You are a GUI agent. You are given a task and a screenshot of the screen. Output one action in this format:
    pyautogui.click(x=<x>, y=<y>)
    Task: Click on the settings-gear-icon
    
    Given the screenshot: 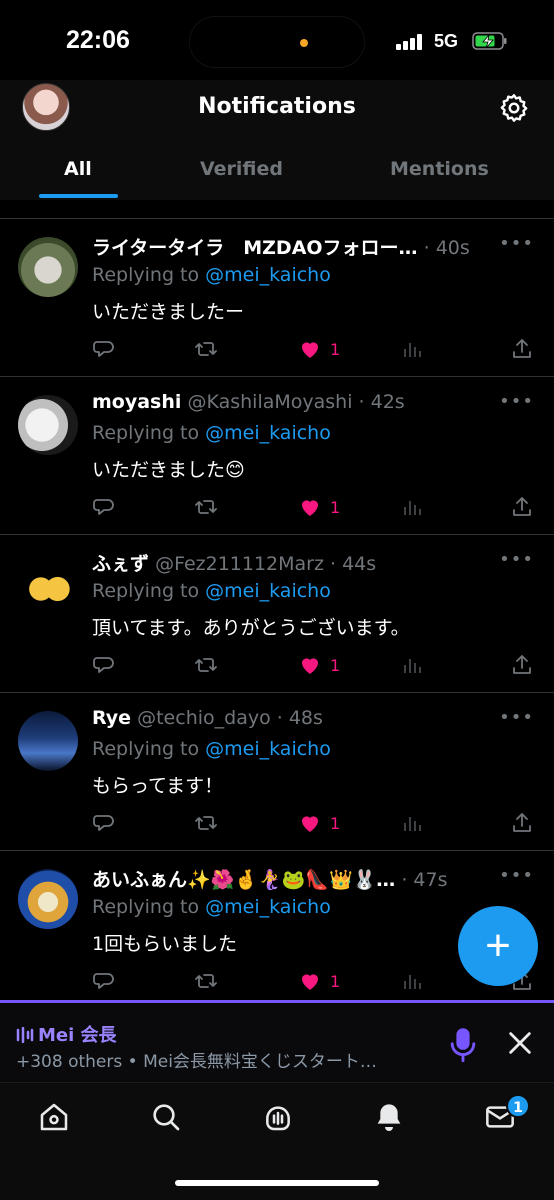 What is the action you would take?
    pyautogui.click(x=514, y=108)
    